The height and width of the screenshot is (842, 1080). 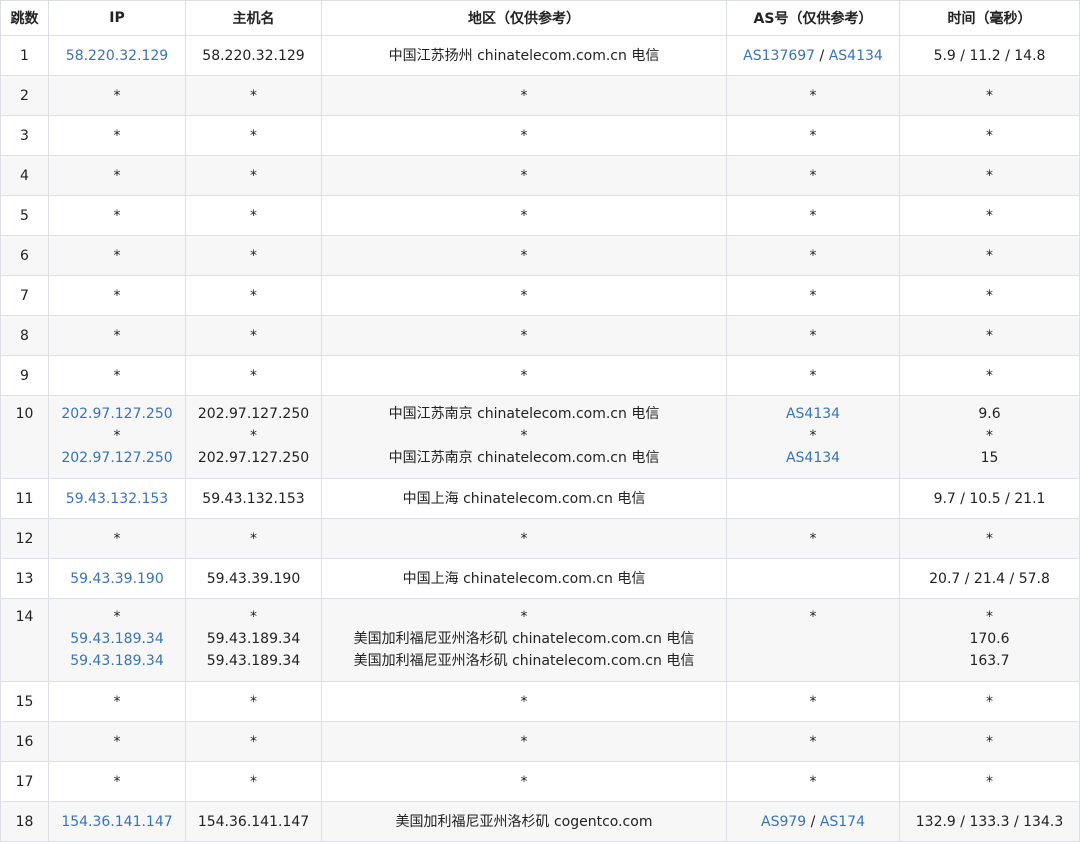 I want to click on cell-as: AS4134 * AS4134, so click(x=813, y=437).